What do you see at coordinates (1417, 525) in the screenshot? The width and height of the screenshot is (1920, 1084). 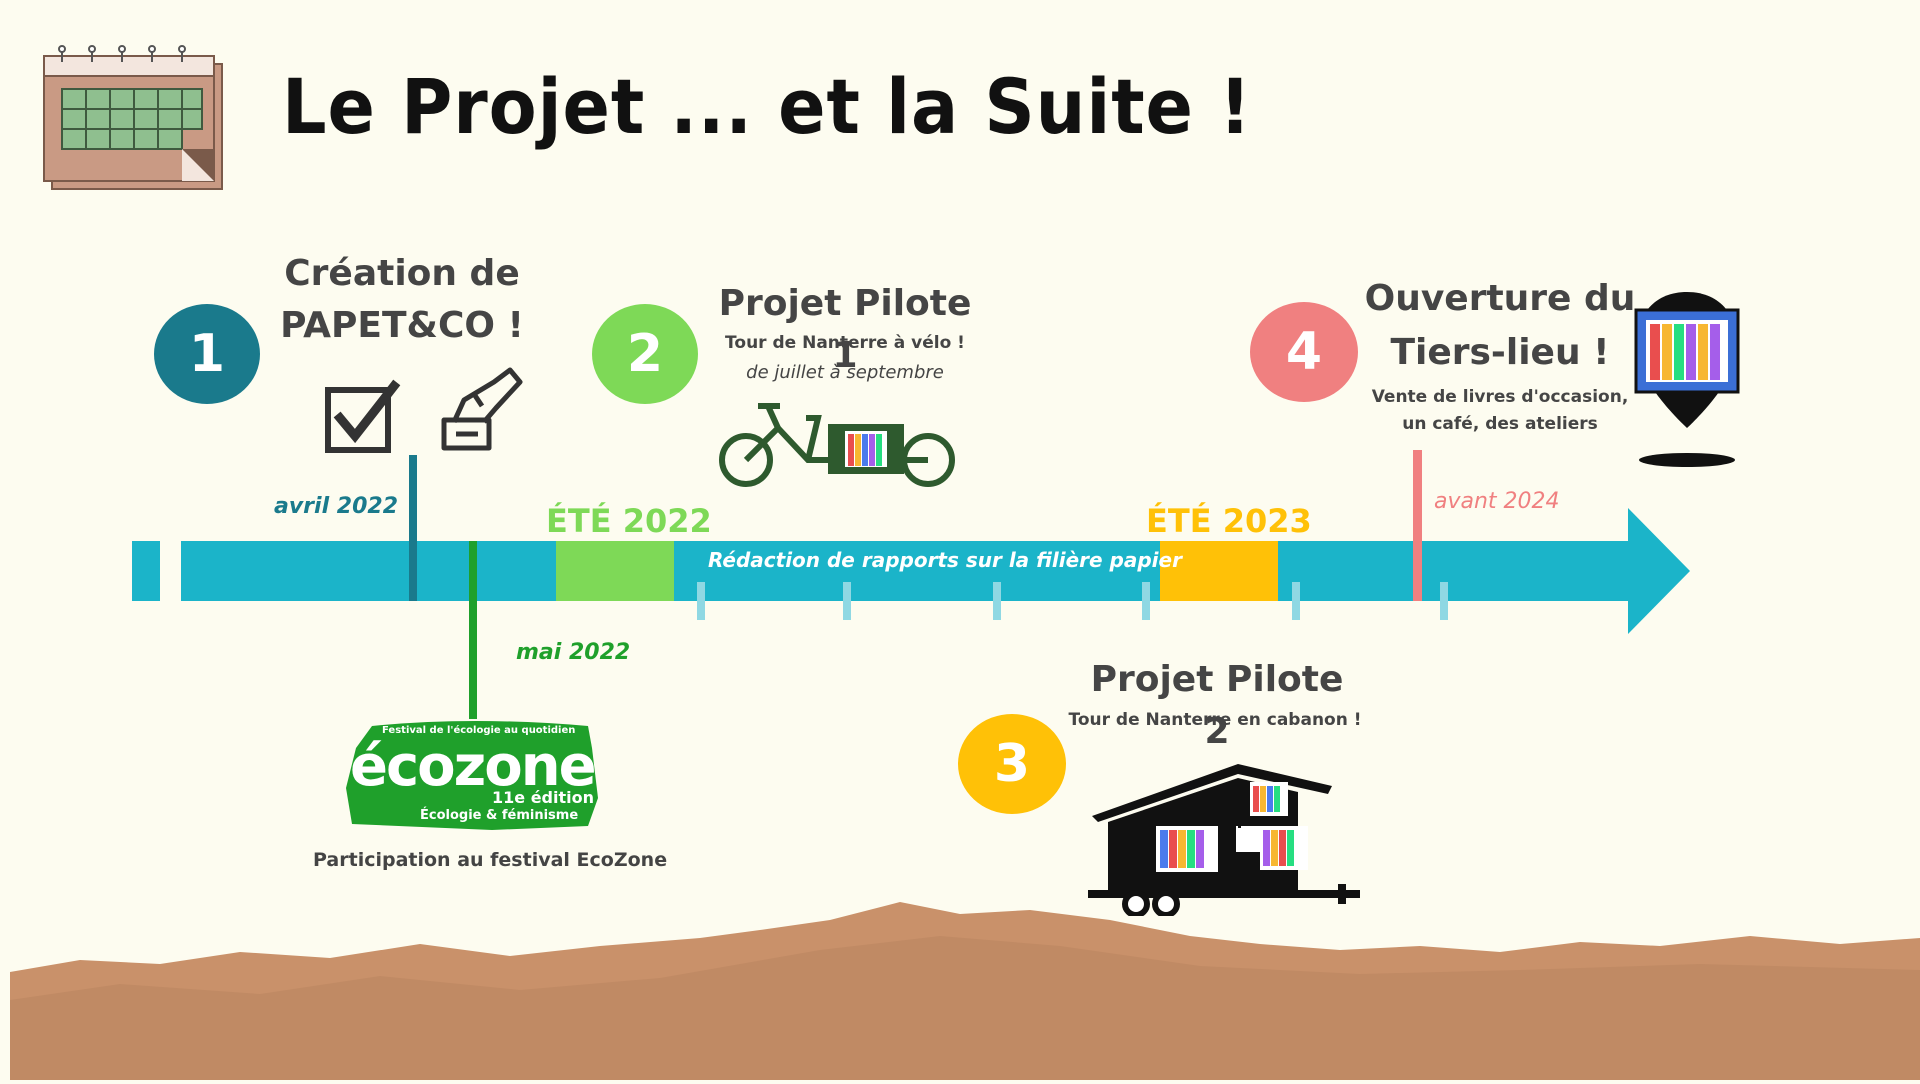 I see `before-2024-marker` at bounding box center [1417, 525].